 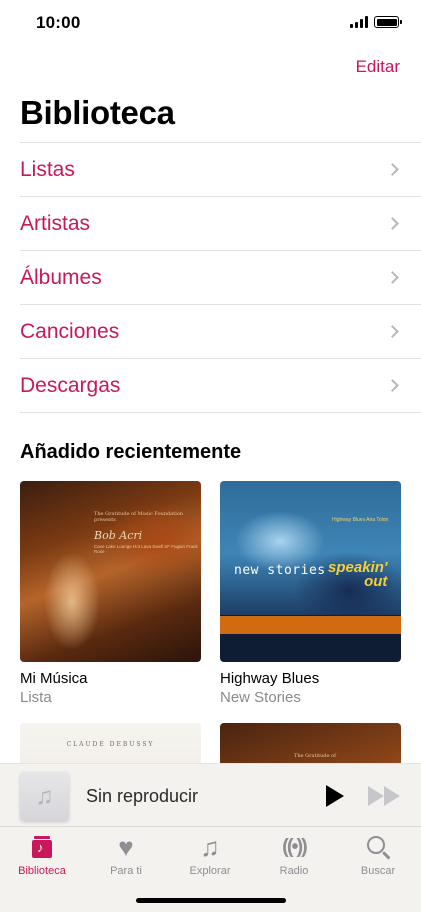 I want to click on edit-button: Editar, so click(x=378, y=67).